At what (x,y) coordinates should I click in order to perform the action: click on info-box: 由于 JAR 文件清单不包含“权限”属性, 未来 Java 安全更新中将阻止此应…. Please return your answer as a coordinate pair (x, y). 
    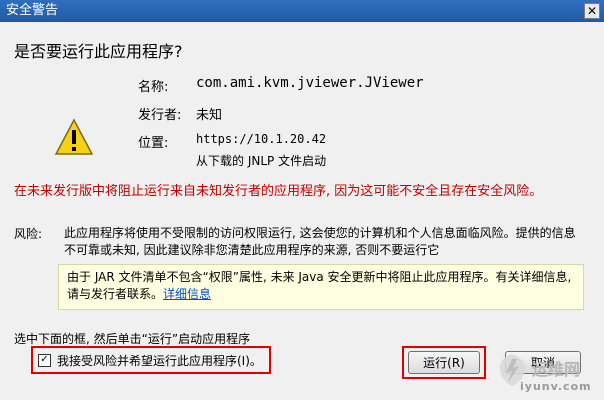
    Looking at the image, I should click on (321, 287).